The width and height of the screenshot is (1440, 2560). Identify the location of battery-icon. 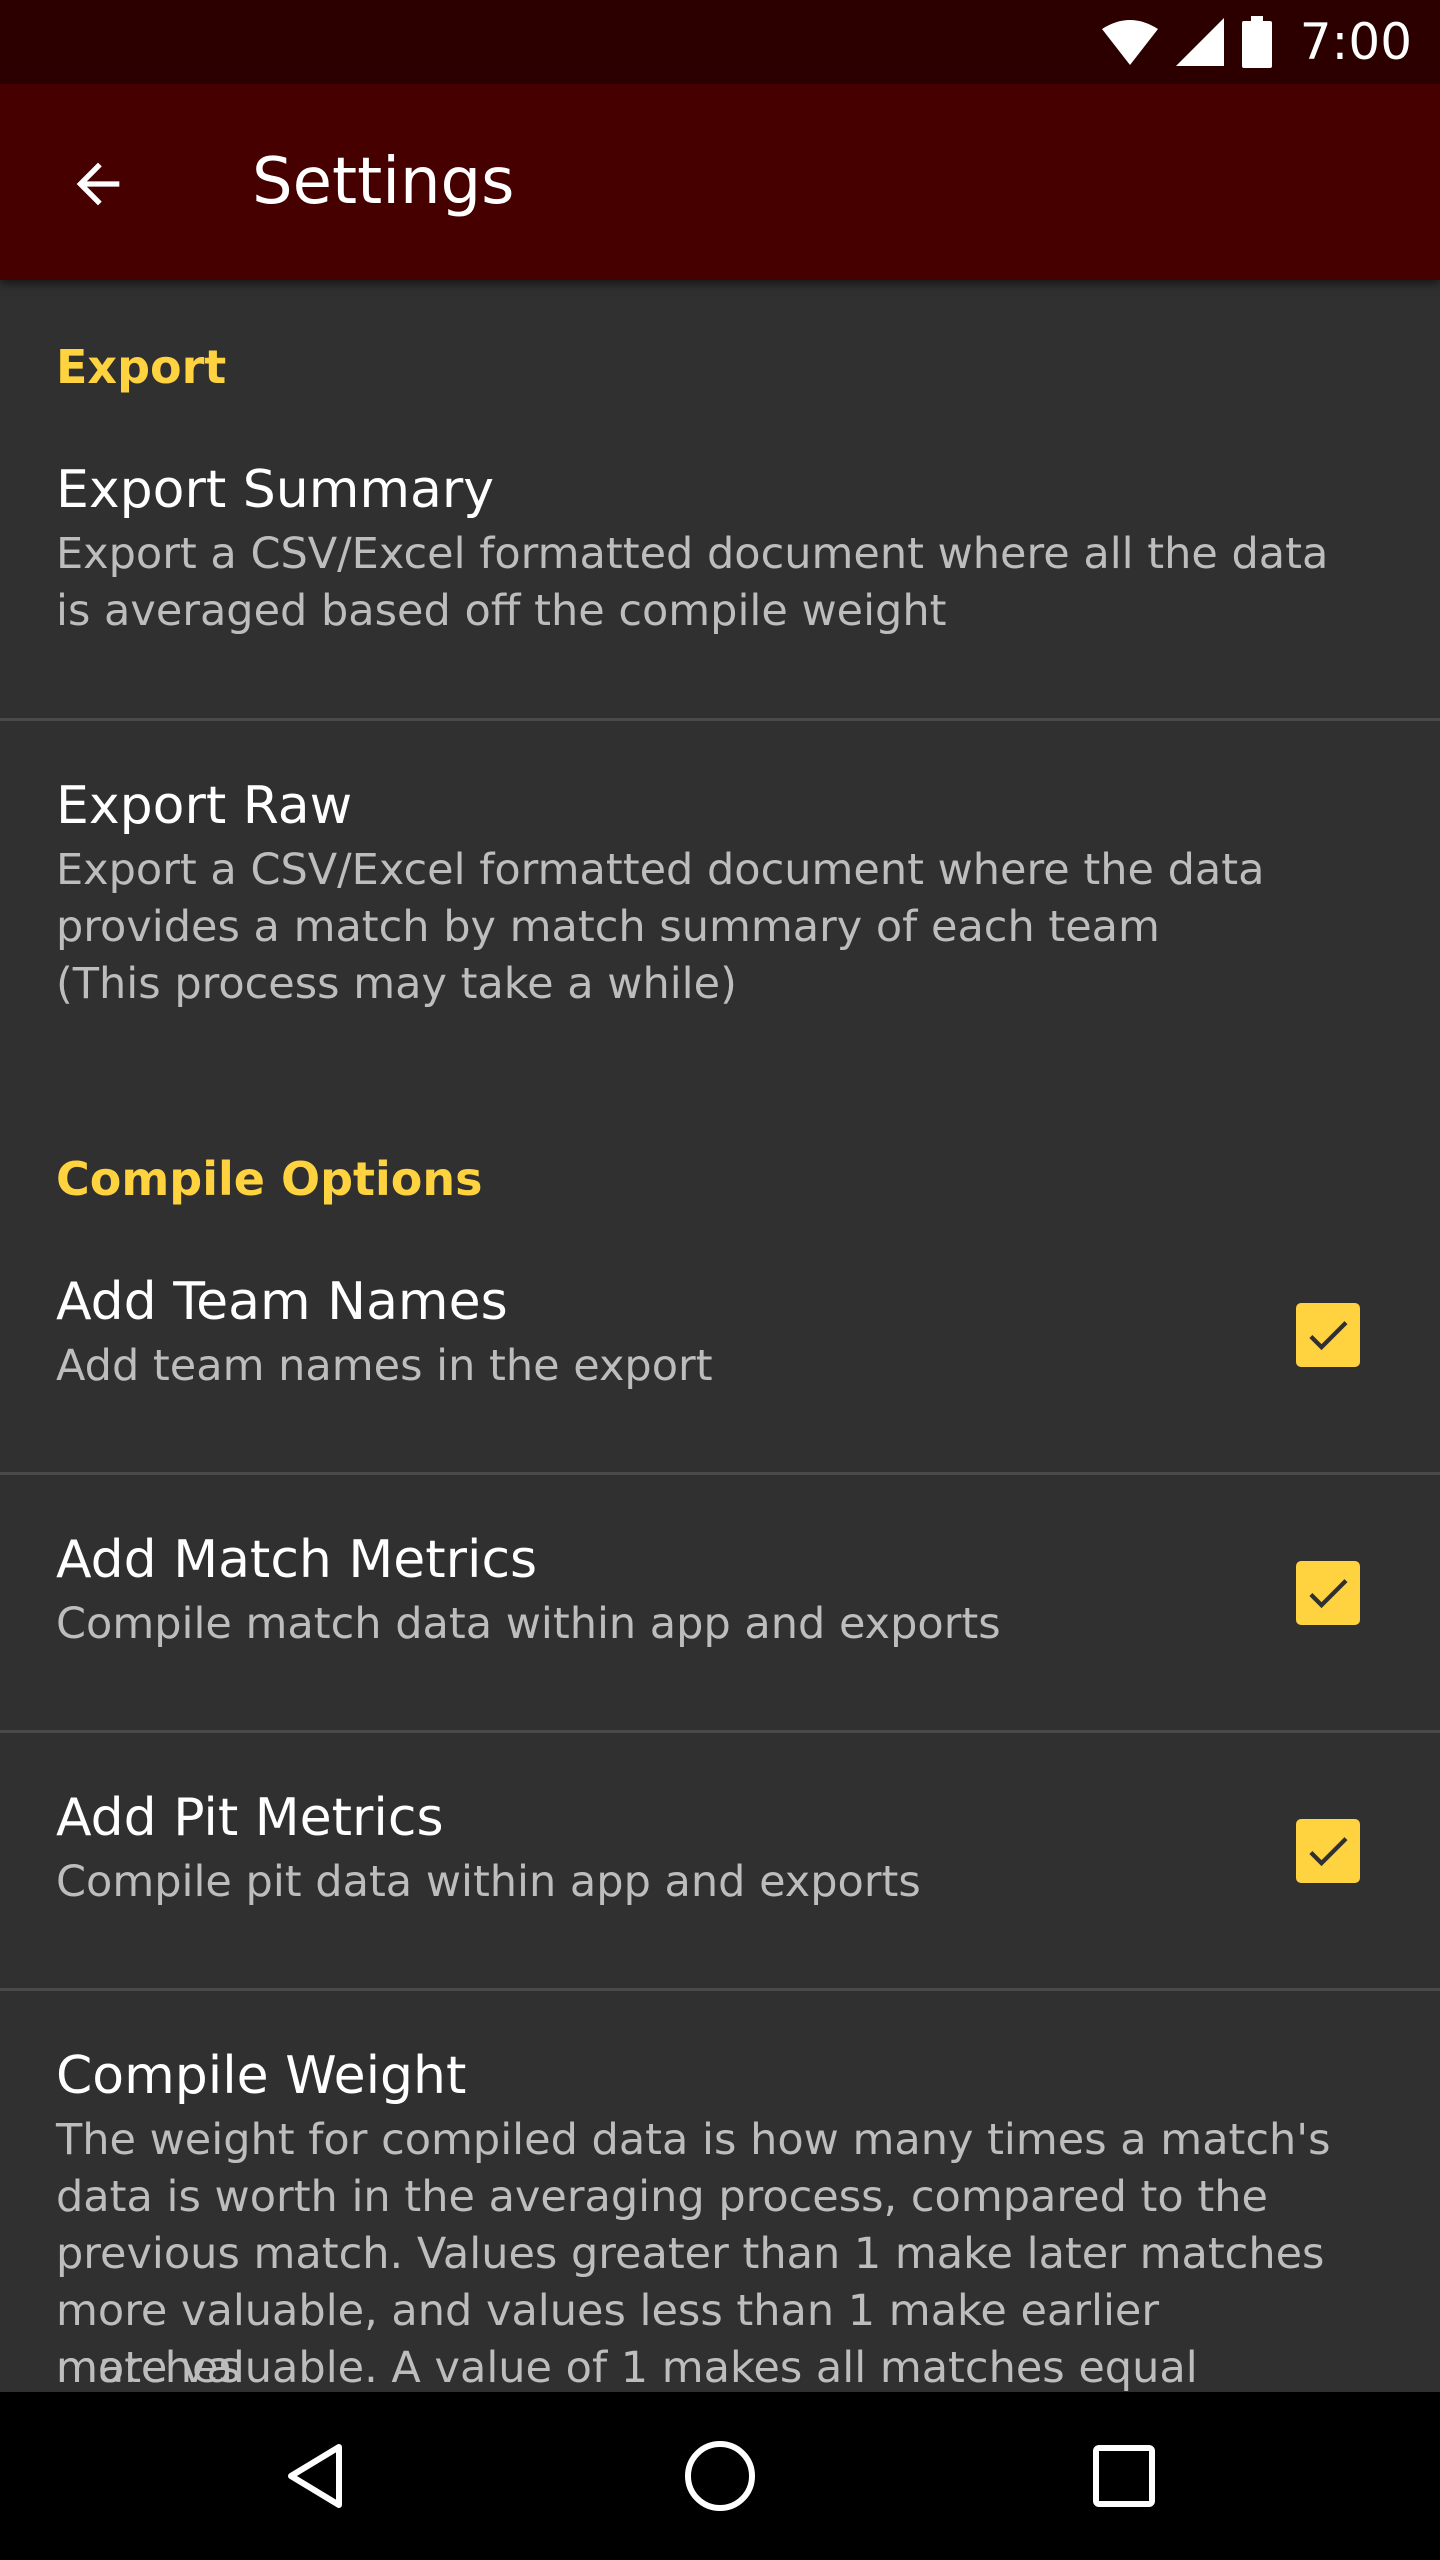
(1256, 42).